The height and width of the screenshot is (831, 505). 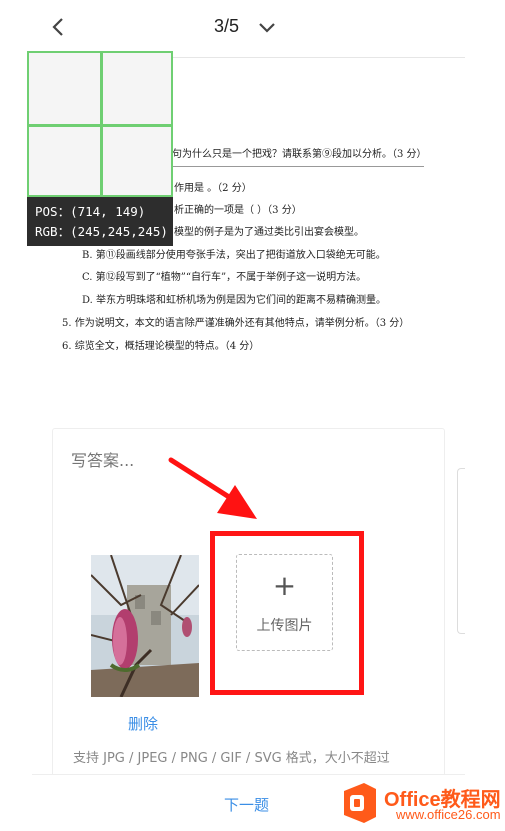 What do you see at coordinates (161, 346) in the screenshot?
I see `question-6: 6. 综览全文，概括理论模型的特点。（4 分）` at bounding box center [161, 346].